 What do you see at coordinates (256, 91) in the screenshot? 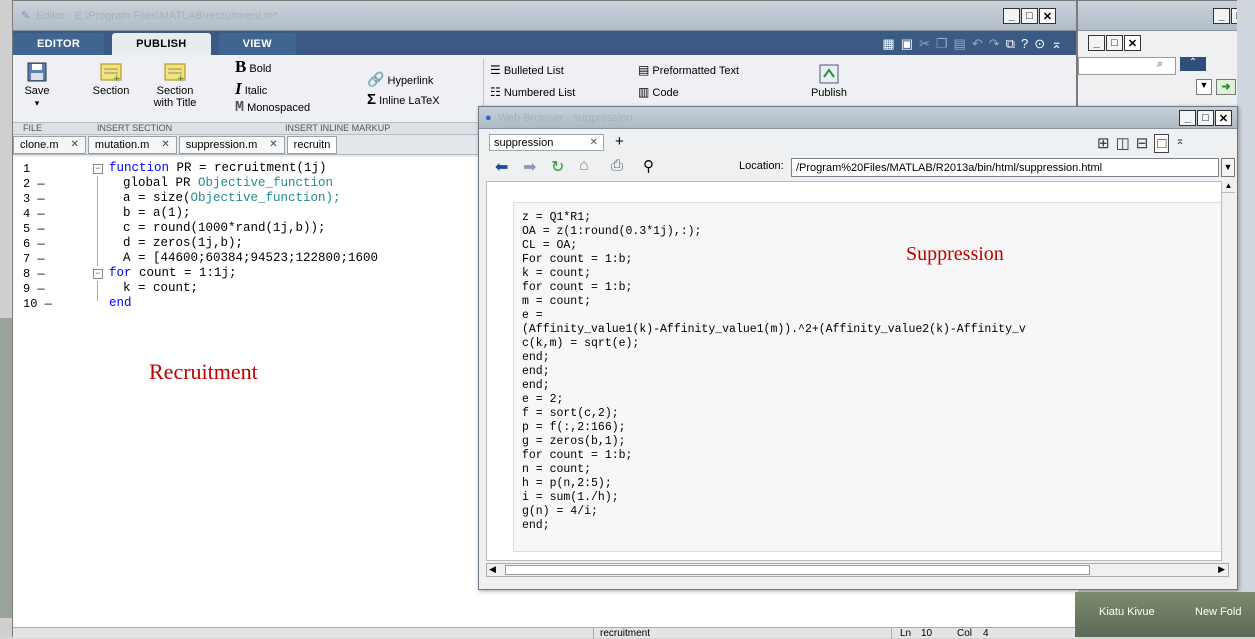
I see `italic-label: Italic` at bounding box center [256, 91].